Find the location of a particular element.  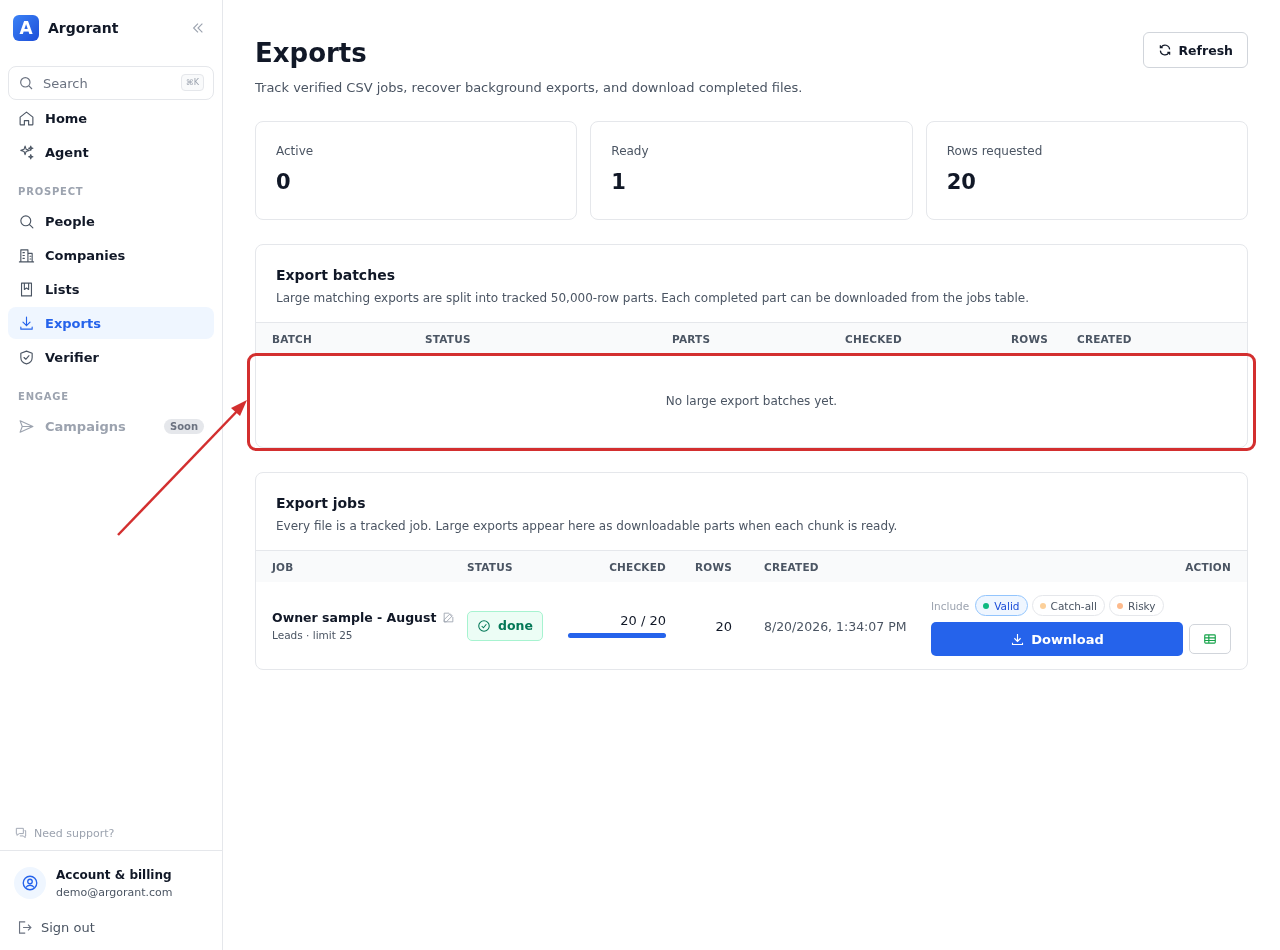

nav-item: Home is located at coordinates (111, 118).